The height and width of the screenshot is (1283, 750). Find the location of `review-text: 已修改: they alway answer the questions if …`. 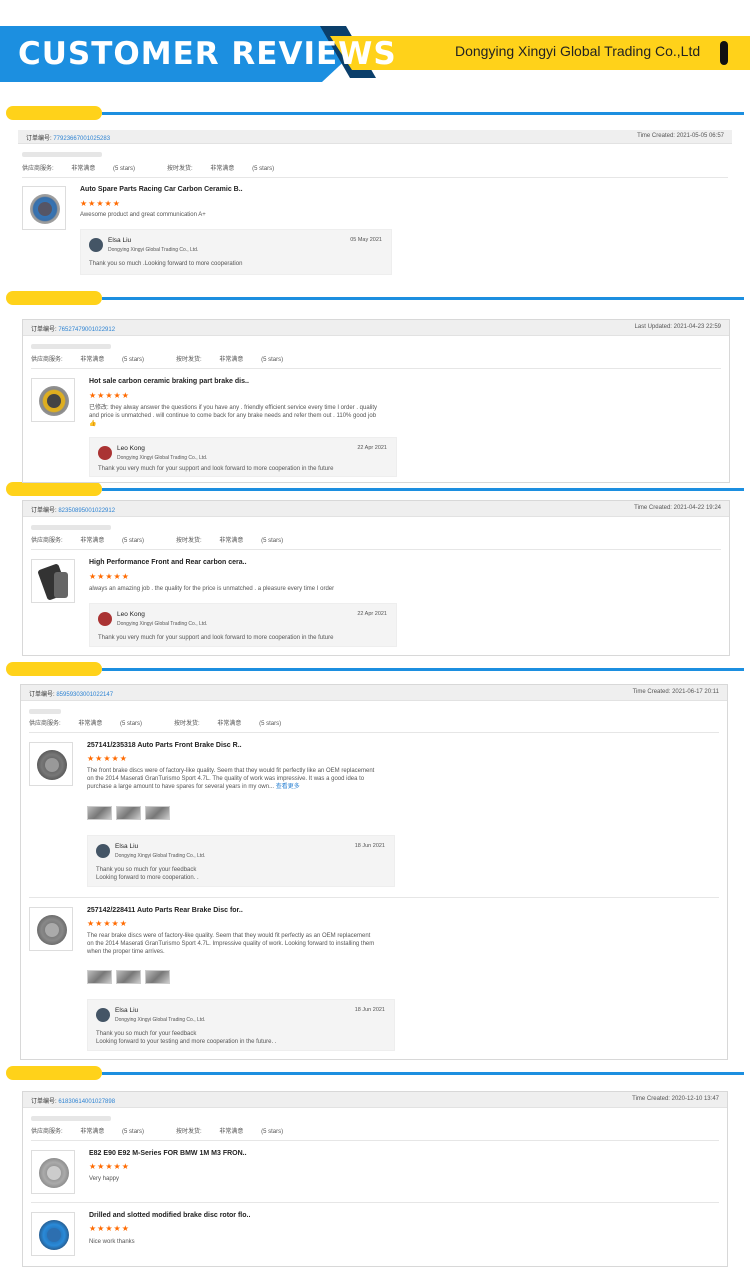

review-text: 已修改: they alway answer the questions if … is located at coordinates (233, 416).